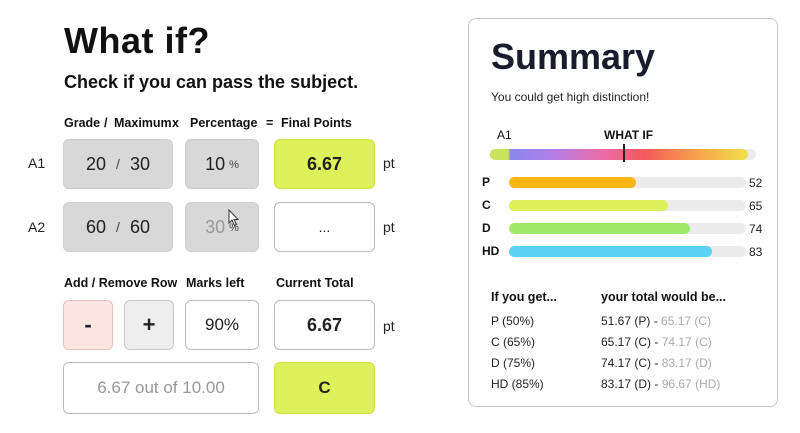 Image resolution: width=800 pixels, height=433 pixels. Describe the element at coordinates (215, 164) in the screenshot. I see `percentage-input-a1: 10` at that location.